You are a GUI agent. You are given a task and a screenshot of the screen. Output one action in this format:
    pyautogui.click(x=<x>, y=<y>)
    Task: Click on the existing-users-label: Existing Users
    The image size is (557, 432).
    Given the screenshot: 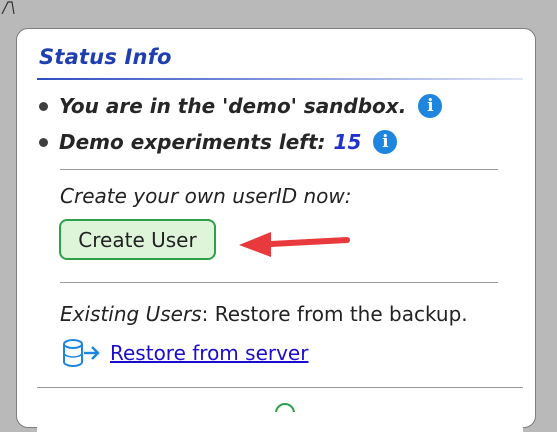 What is the action you would take?
    pyautogui.click(x=131, y=314)
    